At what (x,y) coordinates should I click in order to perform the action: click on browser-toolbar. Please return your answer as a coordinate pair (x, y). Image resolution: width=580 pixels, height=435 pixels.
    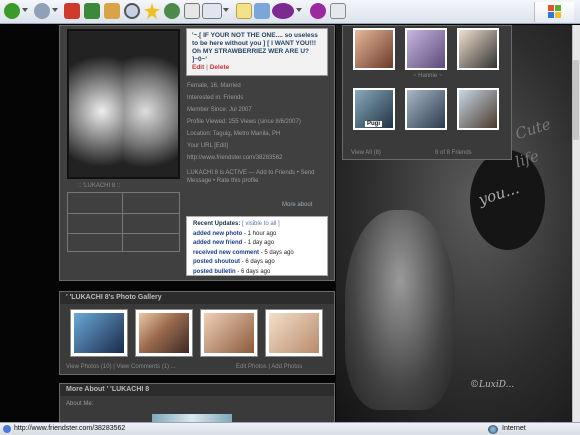
    Looking at the image, I should click on (290, 12).